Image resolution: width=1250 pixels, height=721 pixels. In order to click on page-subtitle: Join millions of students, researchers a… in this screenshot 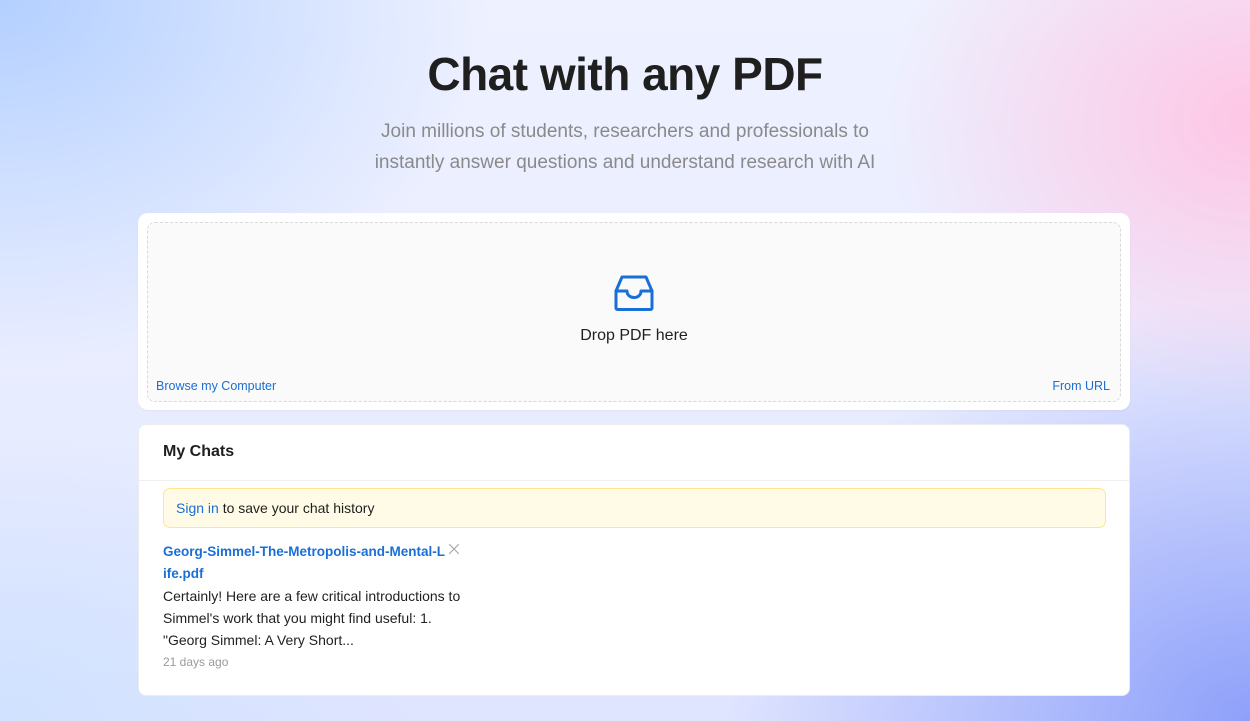, I will do `click(625, 147)`.